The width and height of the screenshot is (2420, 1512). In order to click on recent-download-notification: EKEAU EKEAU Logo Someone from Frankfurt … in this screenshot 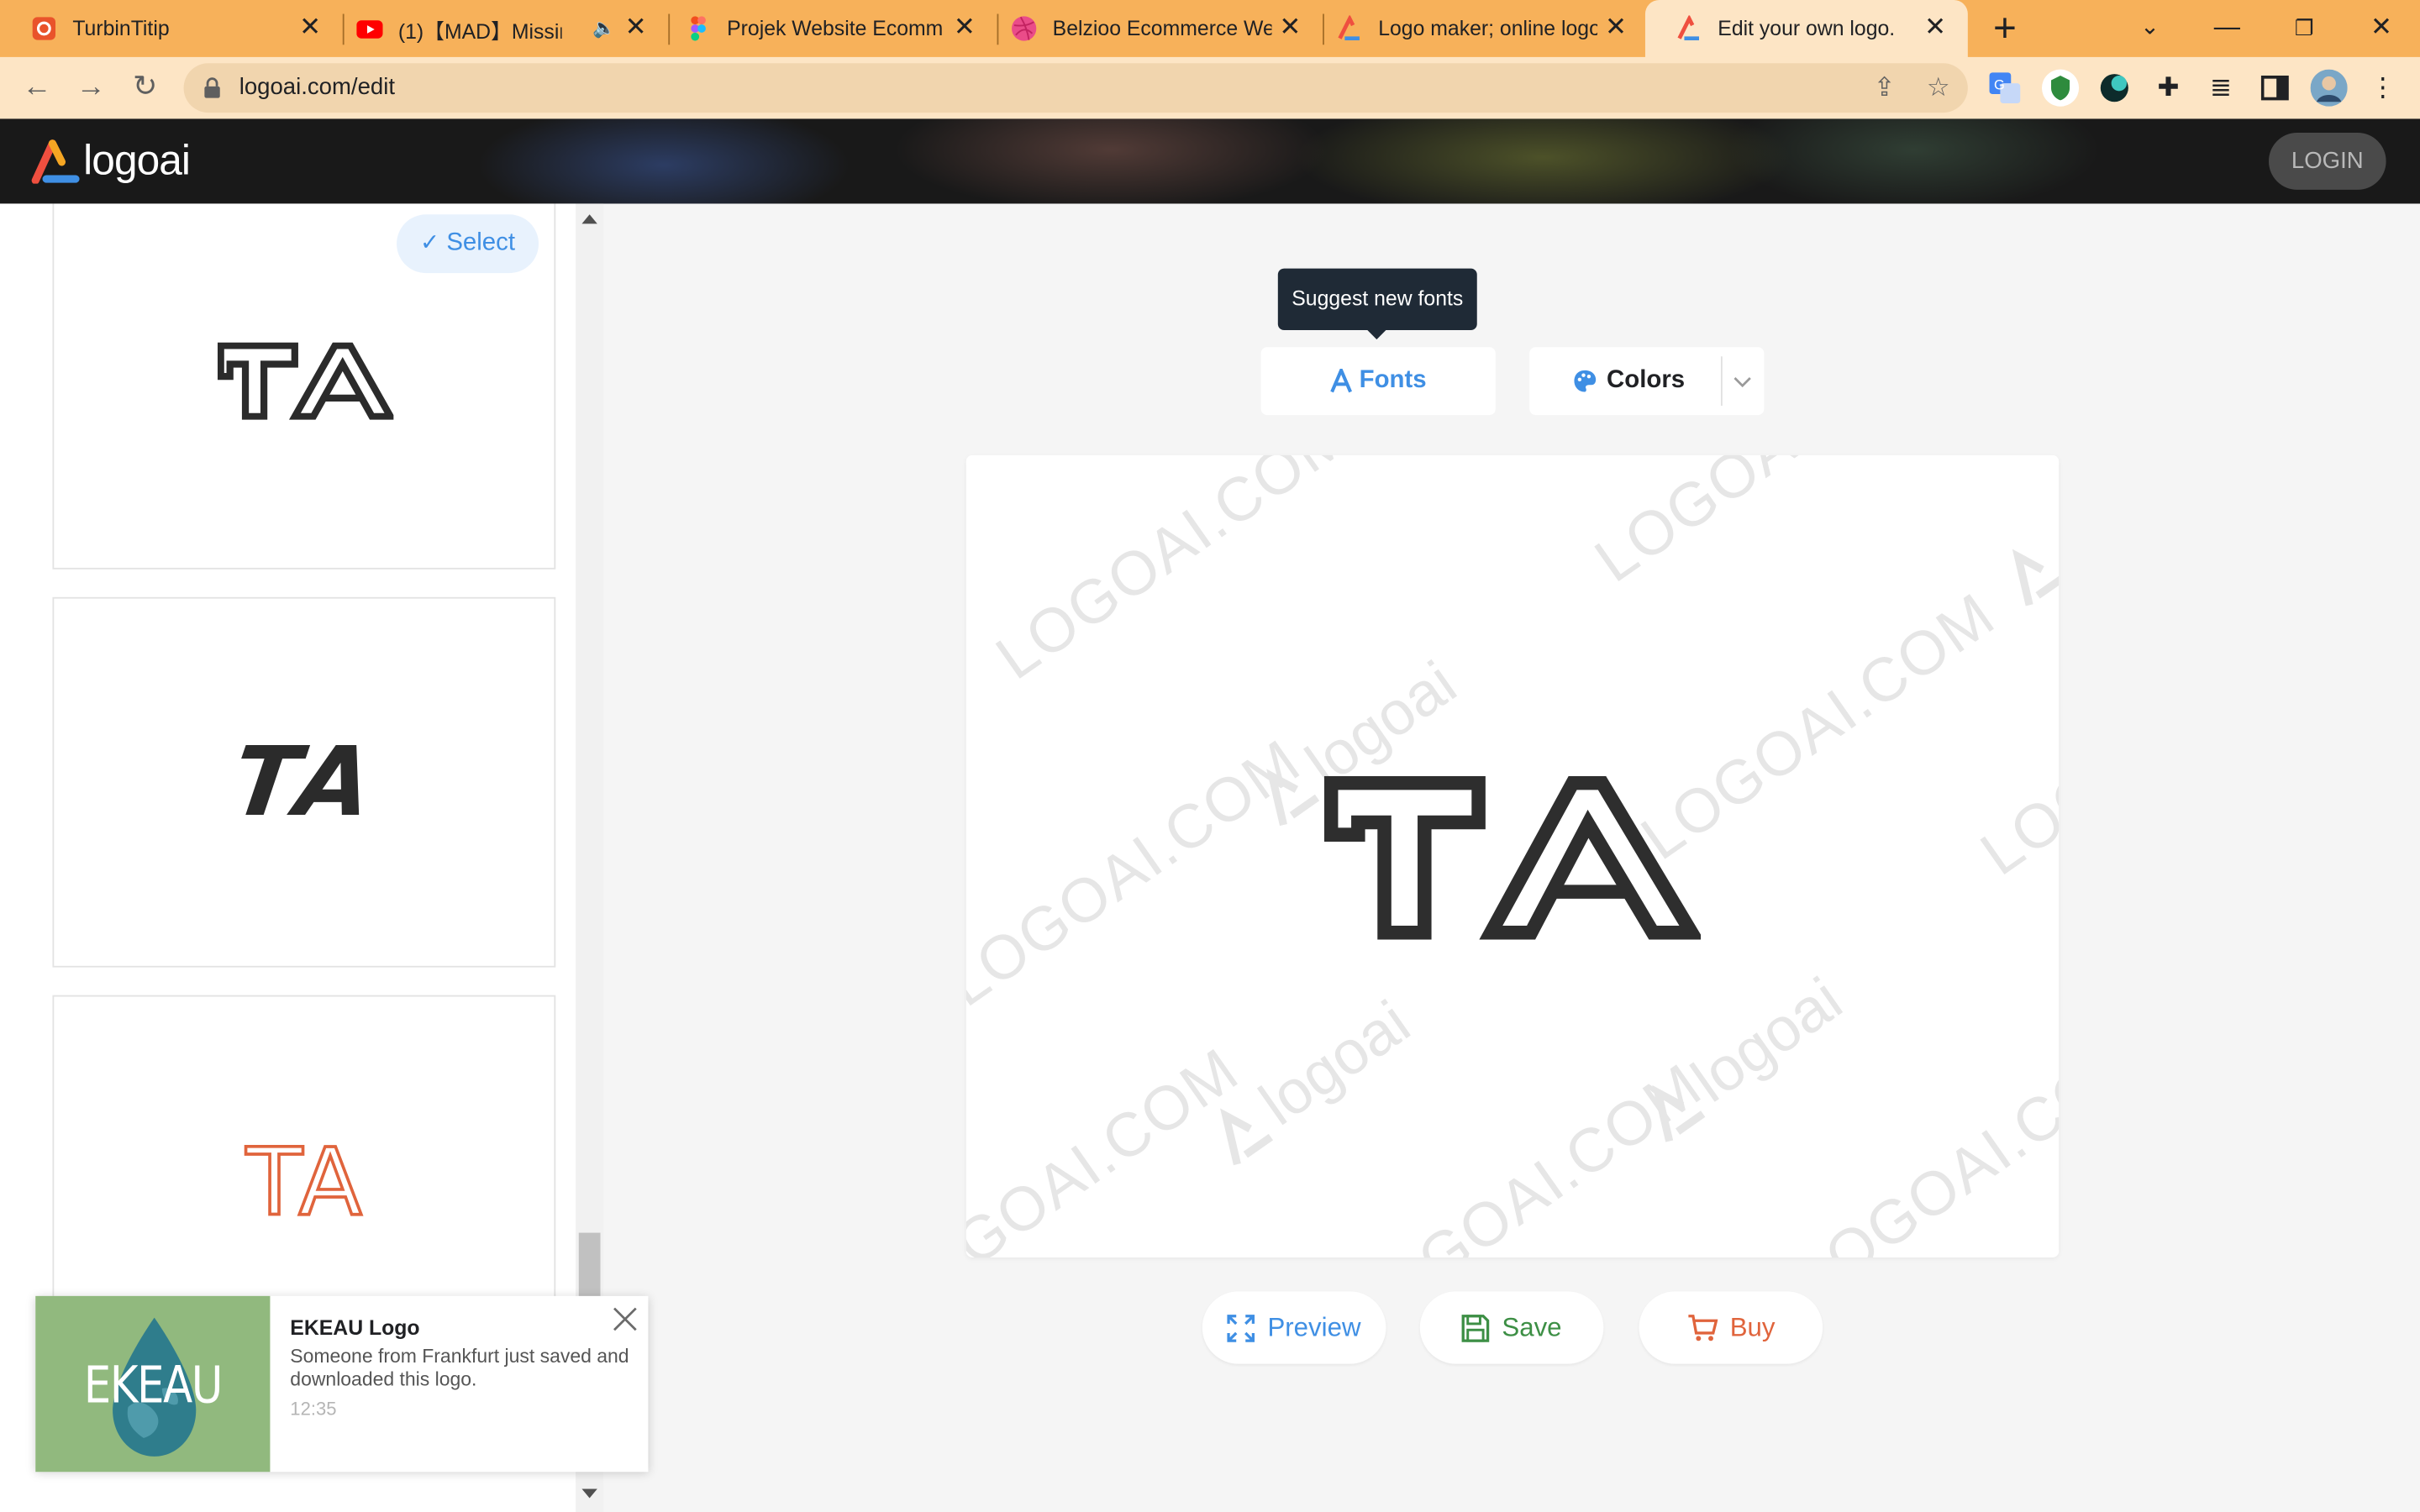, I will do `click(342, 1384)`.